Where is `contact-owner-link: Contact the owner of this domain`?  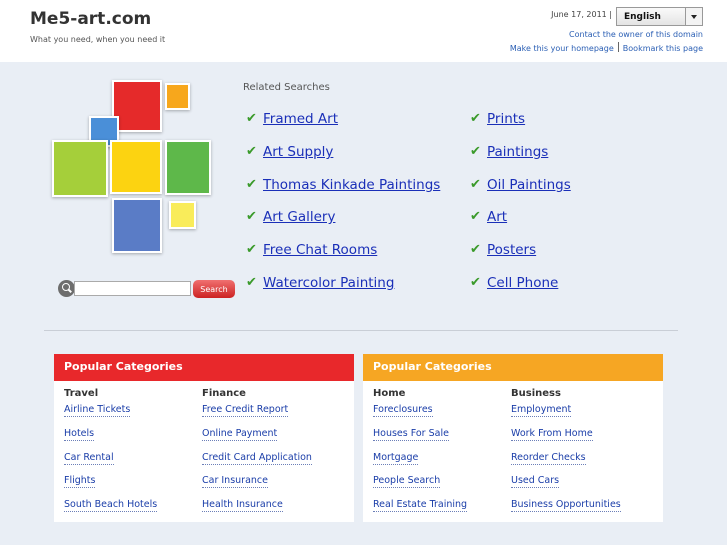 contact-owner-link: Contact the owner of this domain is located at coordinates (636, 34).